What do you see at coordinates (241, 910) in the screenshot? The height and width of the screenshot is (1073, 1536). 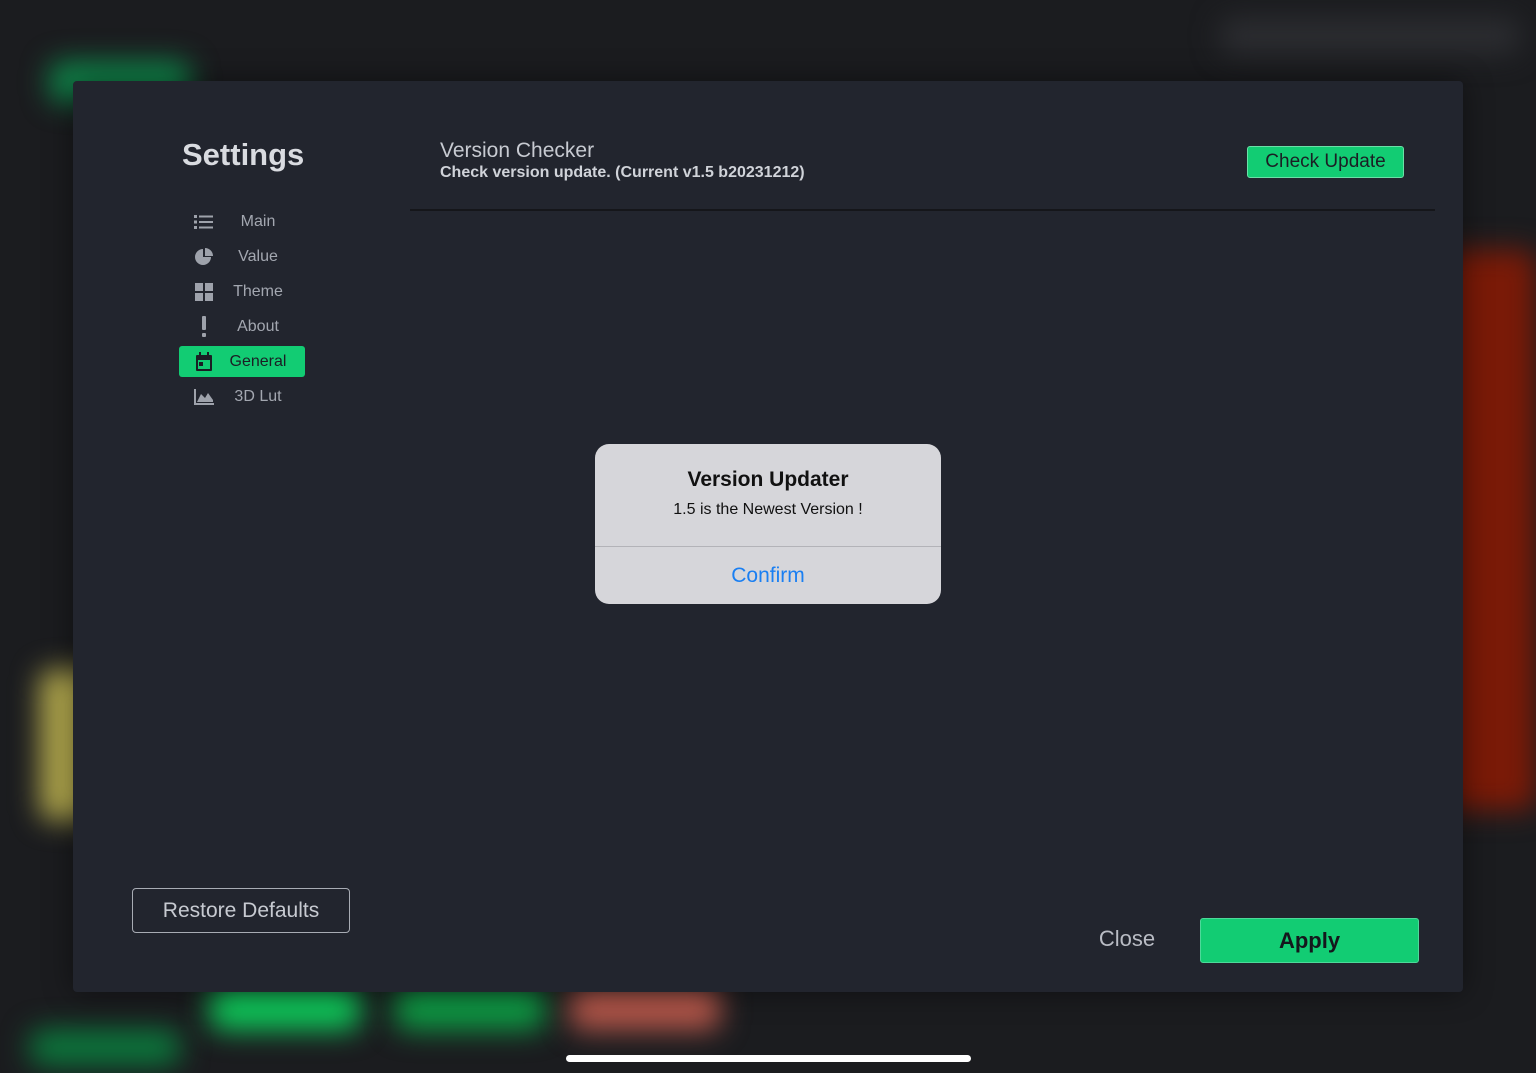 I see `restore-defaults-button: Restore Defaults` at bounding box center [241, 910].